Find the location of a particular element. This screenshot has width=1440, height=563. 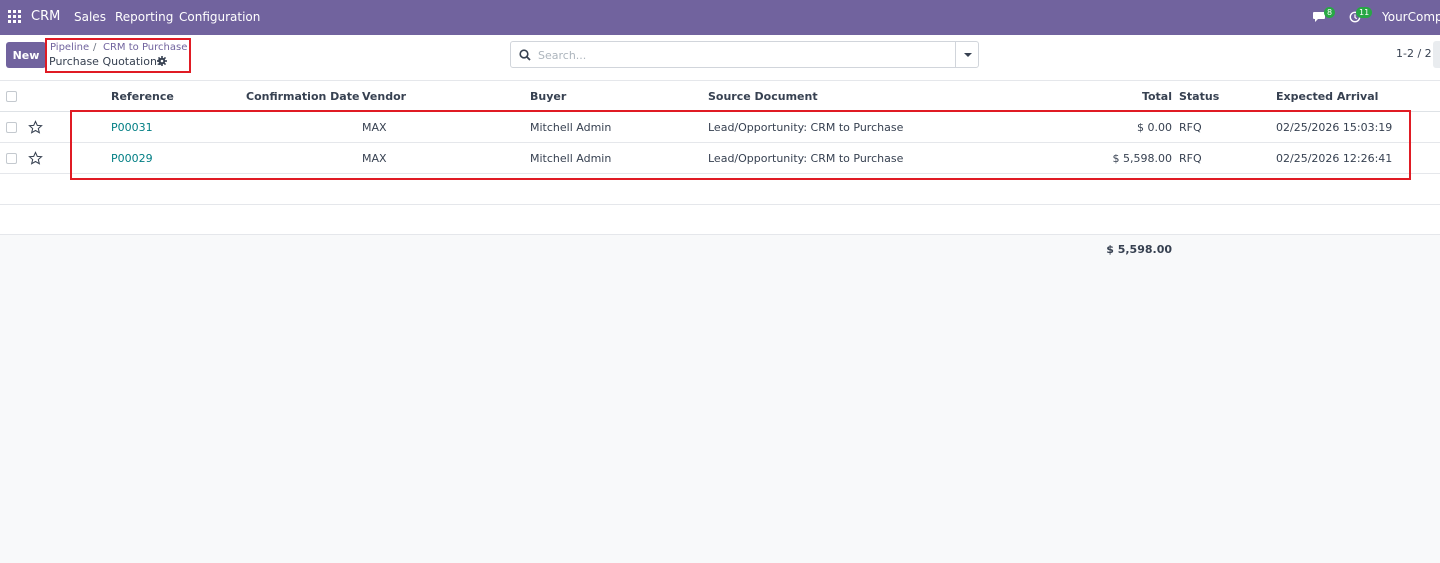

col-status: Status is located at coordinates (1199, 96).